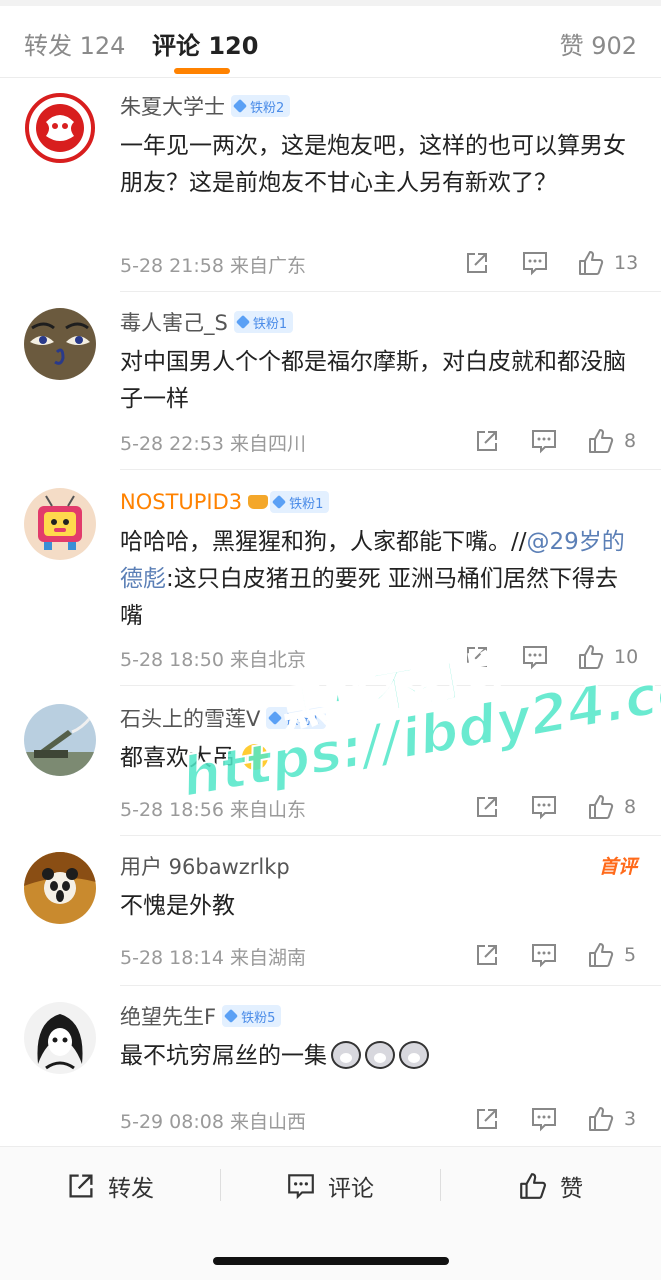 Image resolution: width=661 pixels, height=1280 pixels. I want to click on comment-time-location: 5-29 08:08 来自山西, so click(213, 1122).